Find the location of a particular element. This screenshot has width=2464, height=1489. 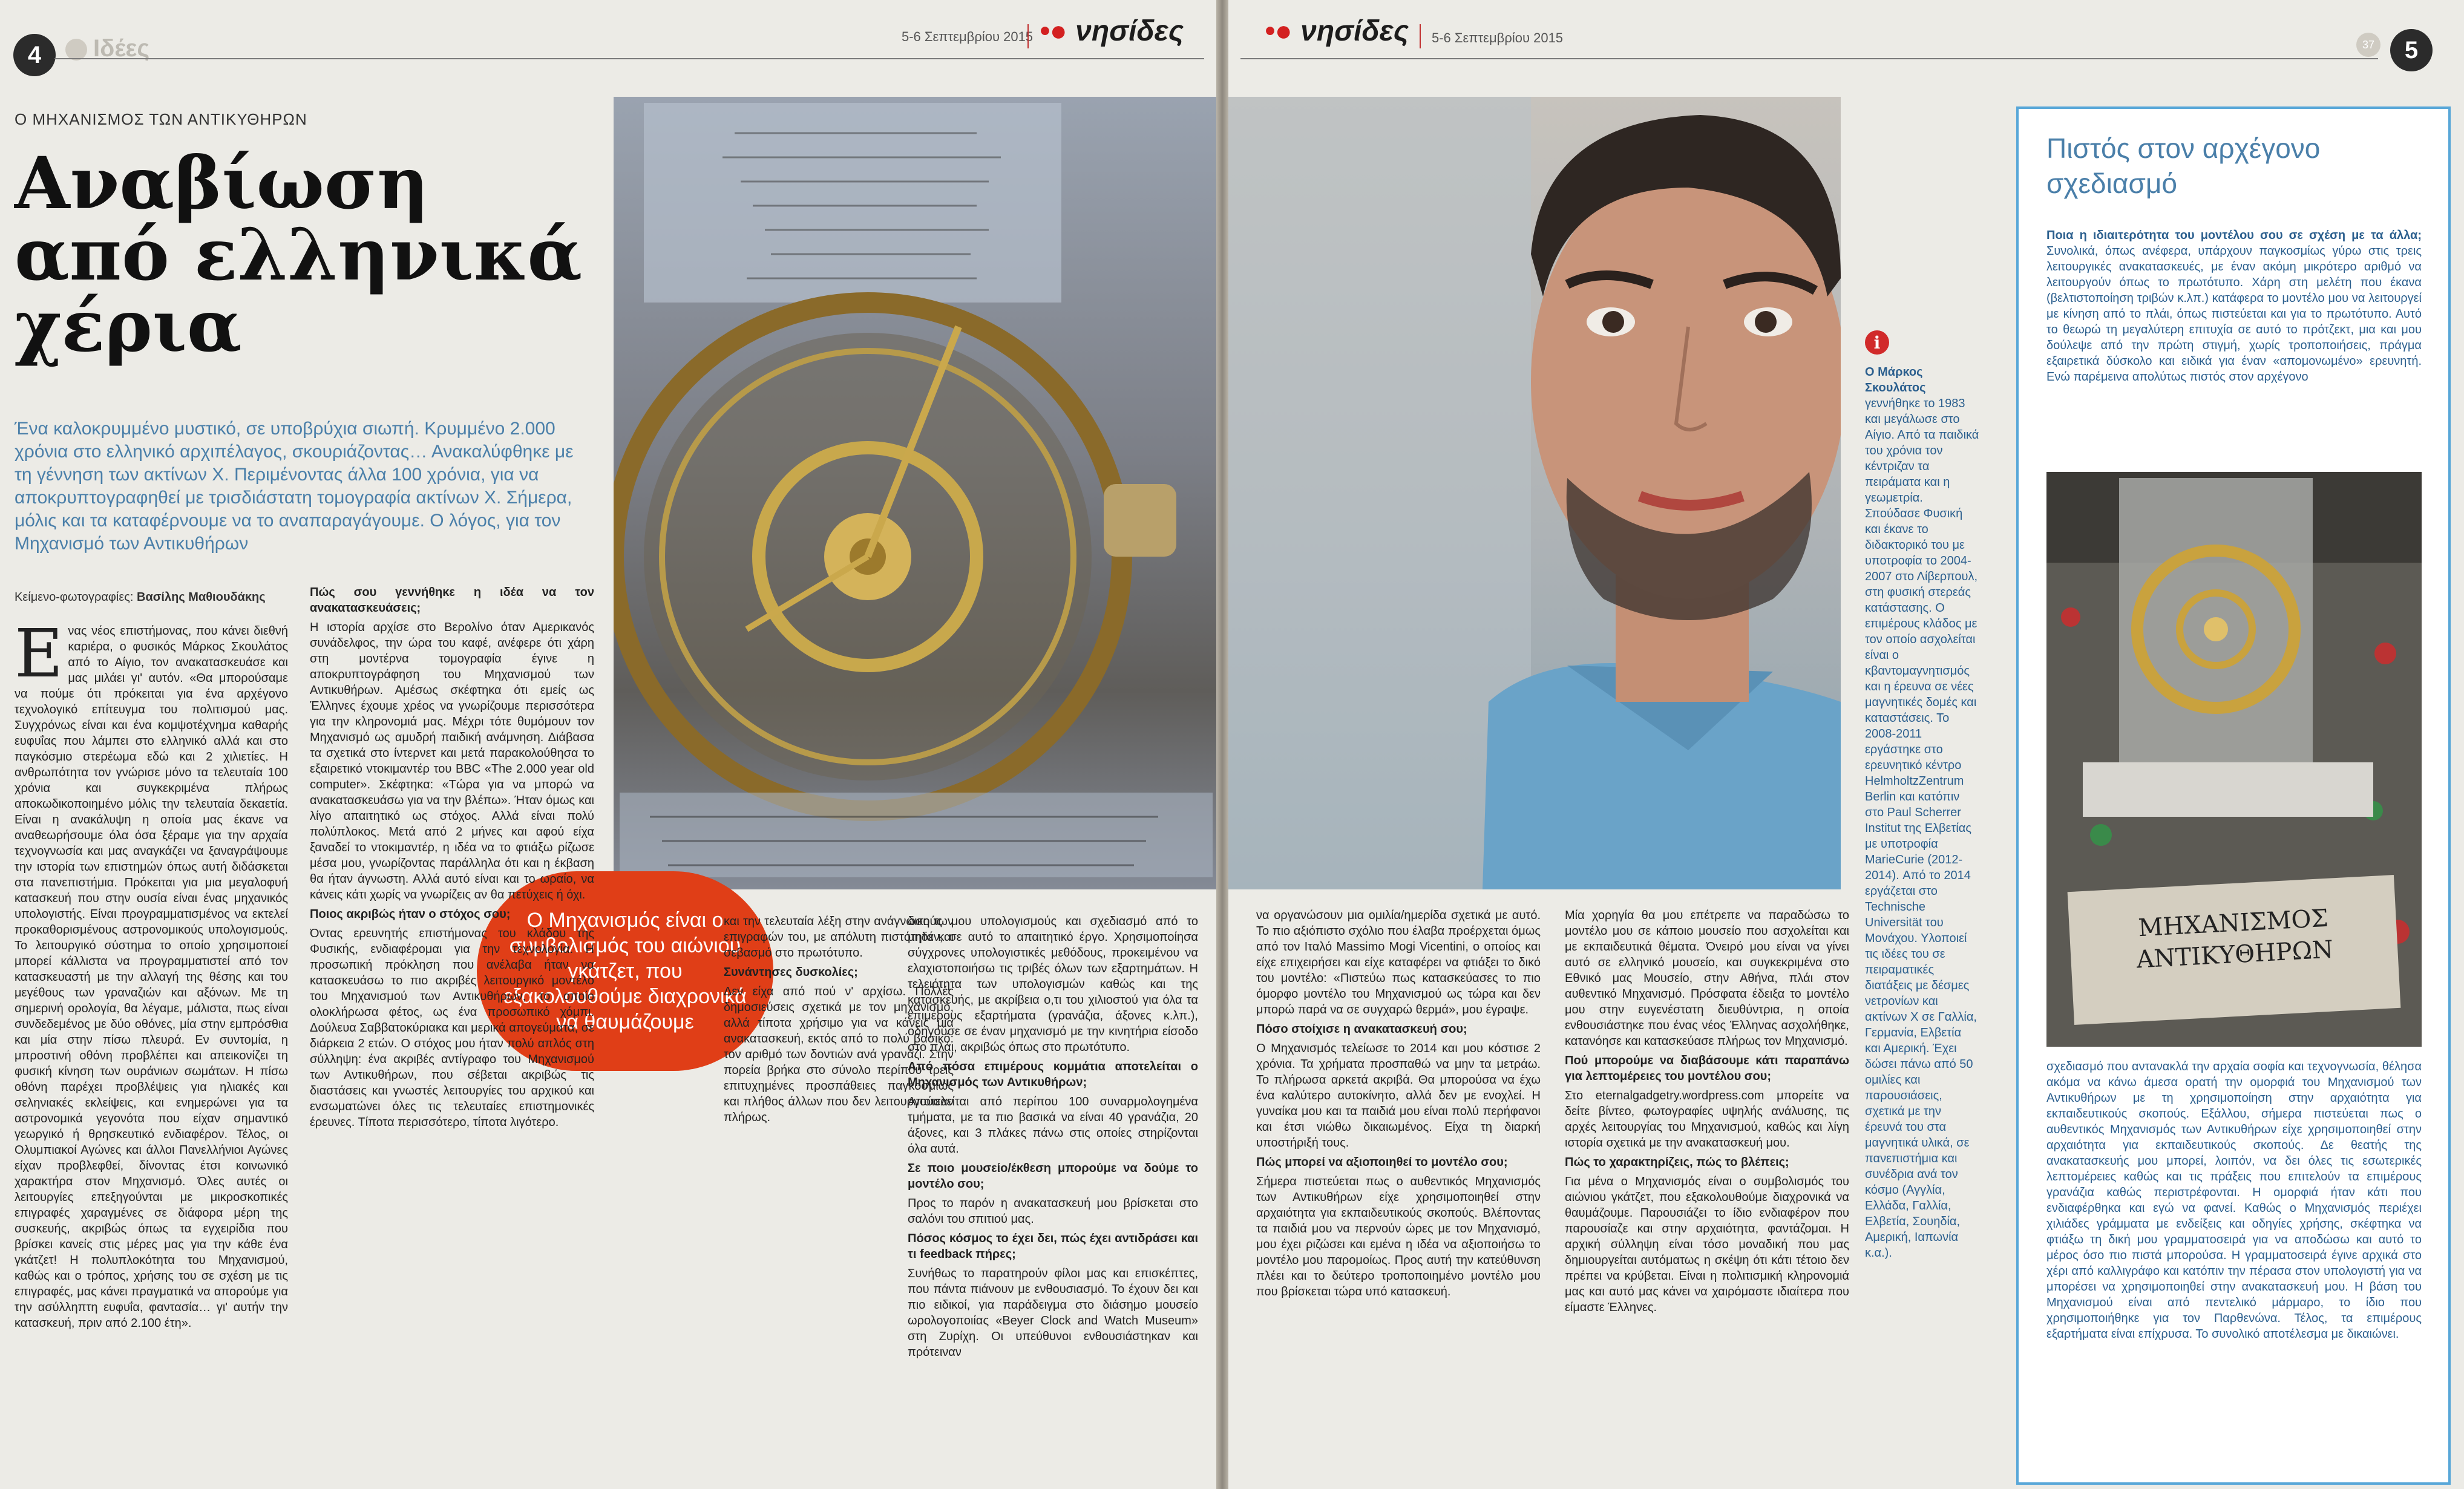

model-photo: ΜΗΧΑΝΙΣΜΟΣ ΑΝΤΙΚΥΘΗΡΩΝ is located at coordinates (2234, 759).